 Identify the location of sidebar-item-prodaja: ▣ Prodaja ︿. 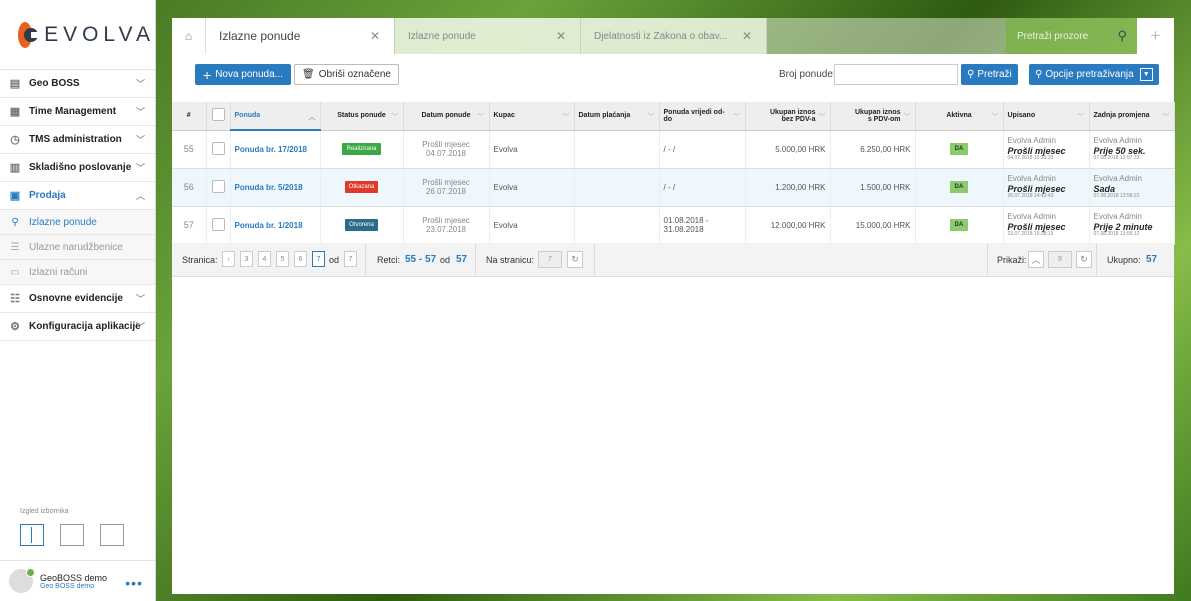
(77, 196).